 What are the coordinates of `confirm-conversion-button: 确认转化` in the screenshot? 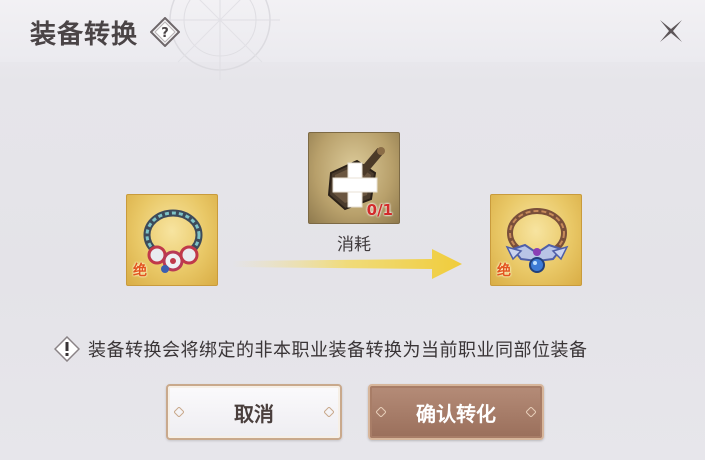 It's located at (456, 412).